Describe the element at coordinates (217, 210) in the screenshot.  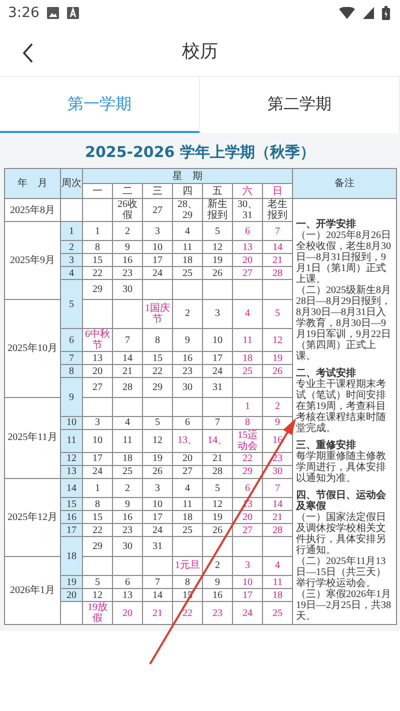
I see `day-cell: 新生报到` at that location.